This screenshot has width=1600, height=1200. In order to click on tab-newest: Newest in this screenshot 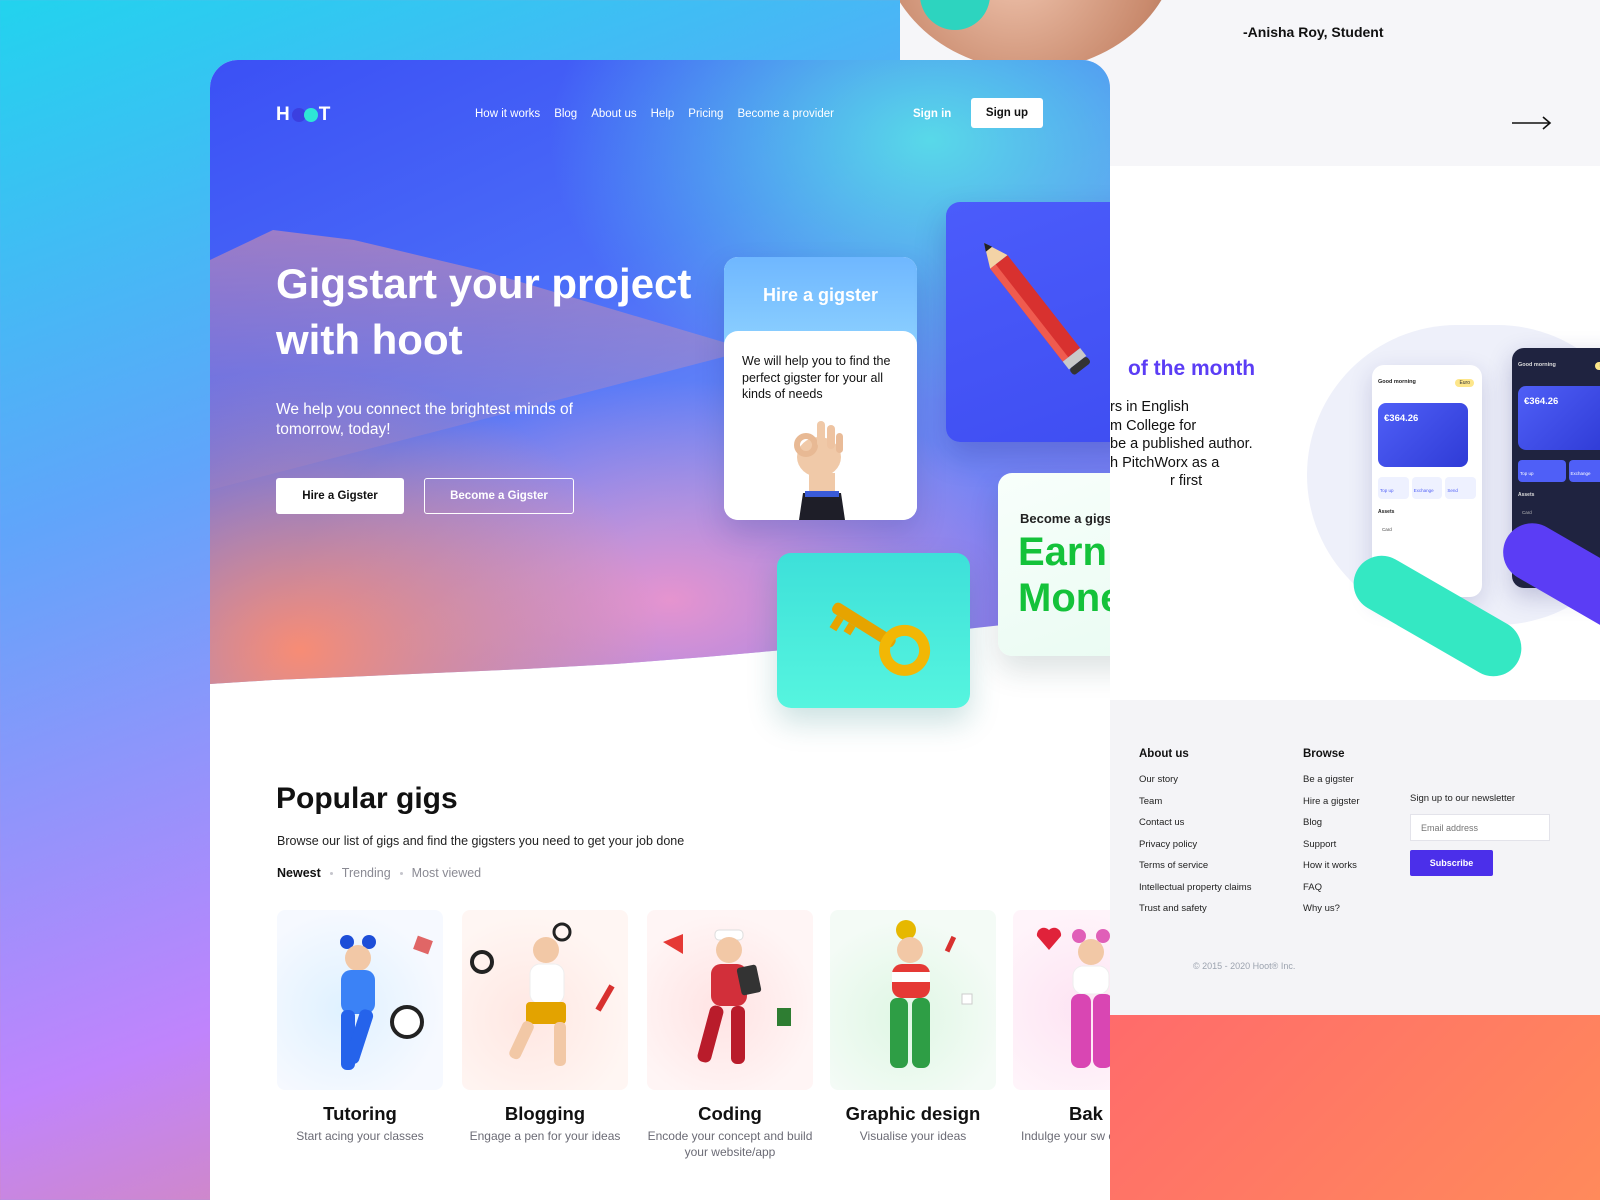, I will do `click(299, 873)`.